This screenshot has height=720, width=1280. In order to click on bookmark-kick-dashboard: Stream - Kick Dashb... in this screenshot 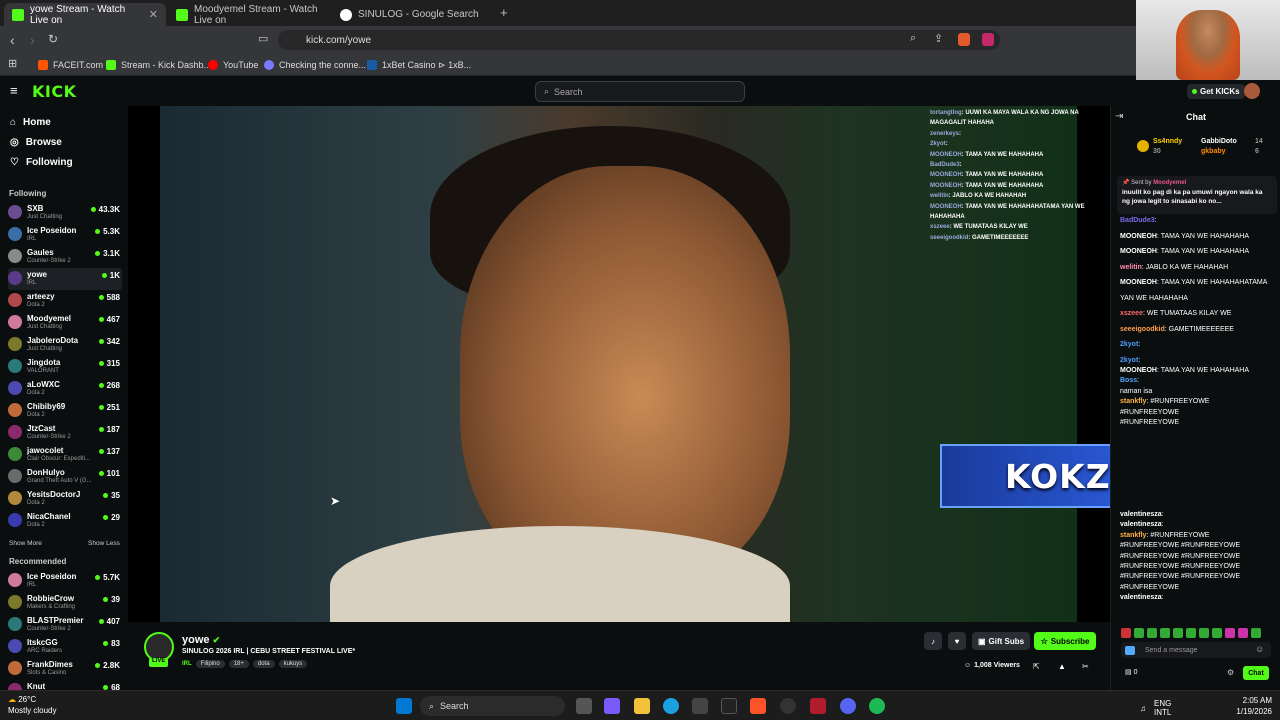, I will do `click(158, 65)`.